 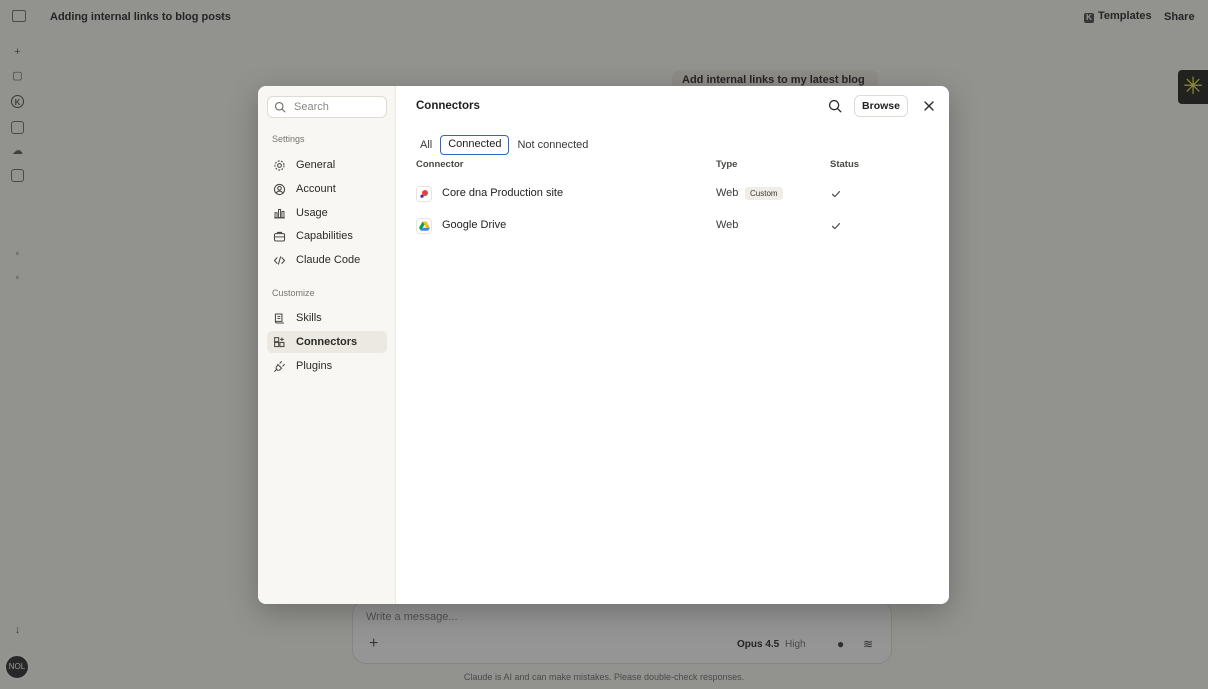 What do you see at coordinates (448, 106) in the screenshot?
I see `page-title: Connectors` at bounding box center [448, 106].